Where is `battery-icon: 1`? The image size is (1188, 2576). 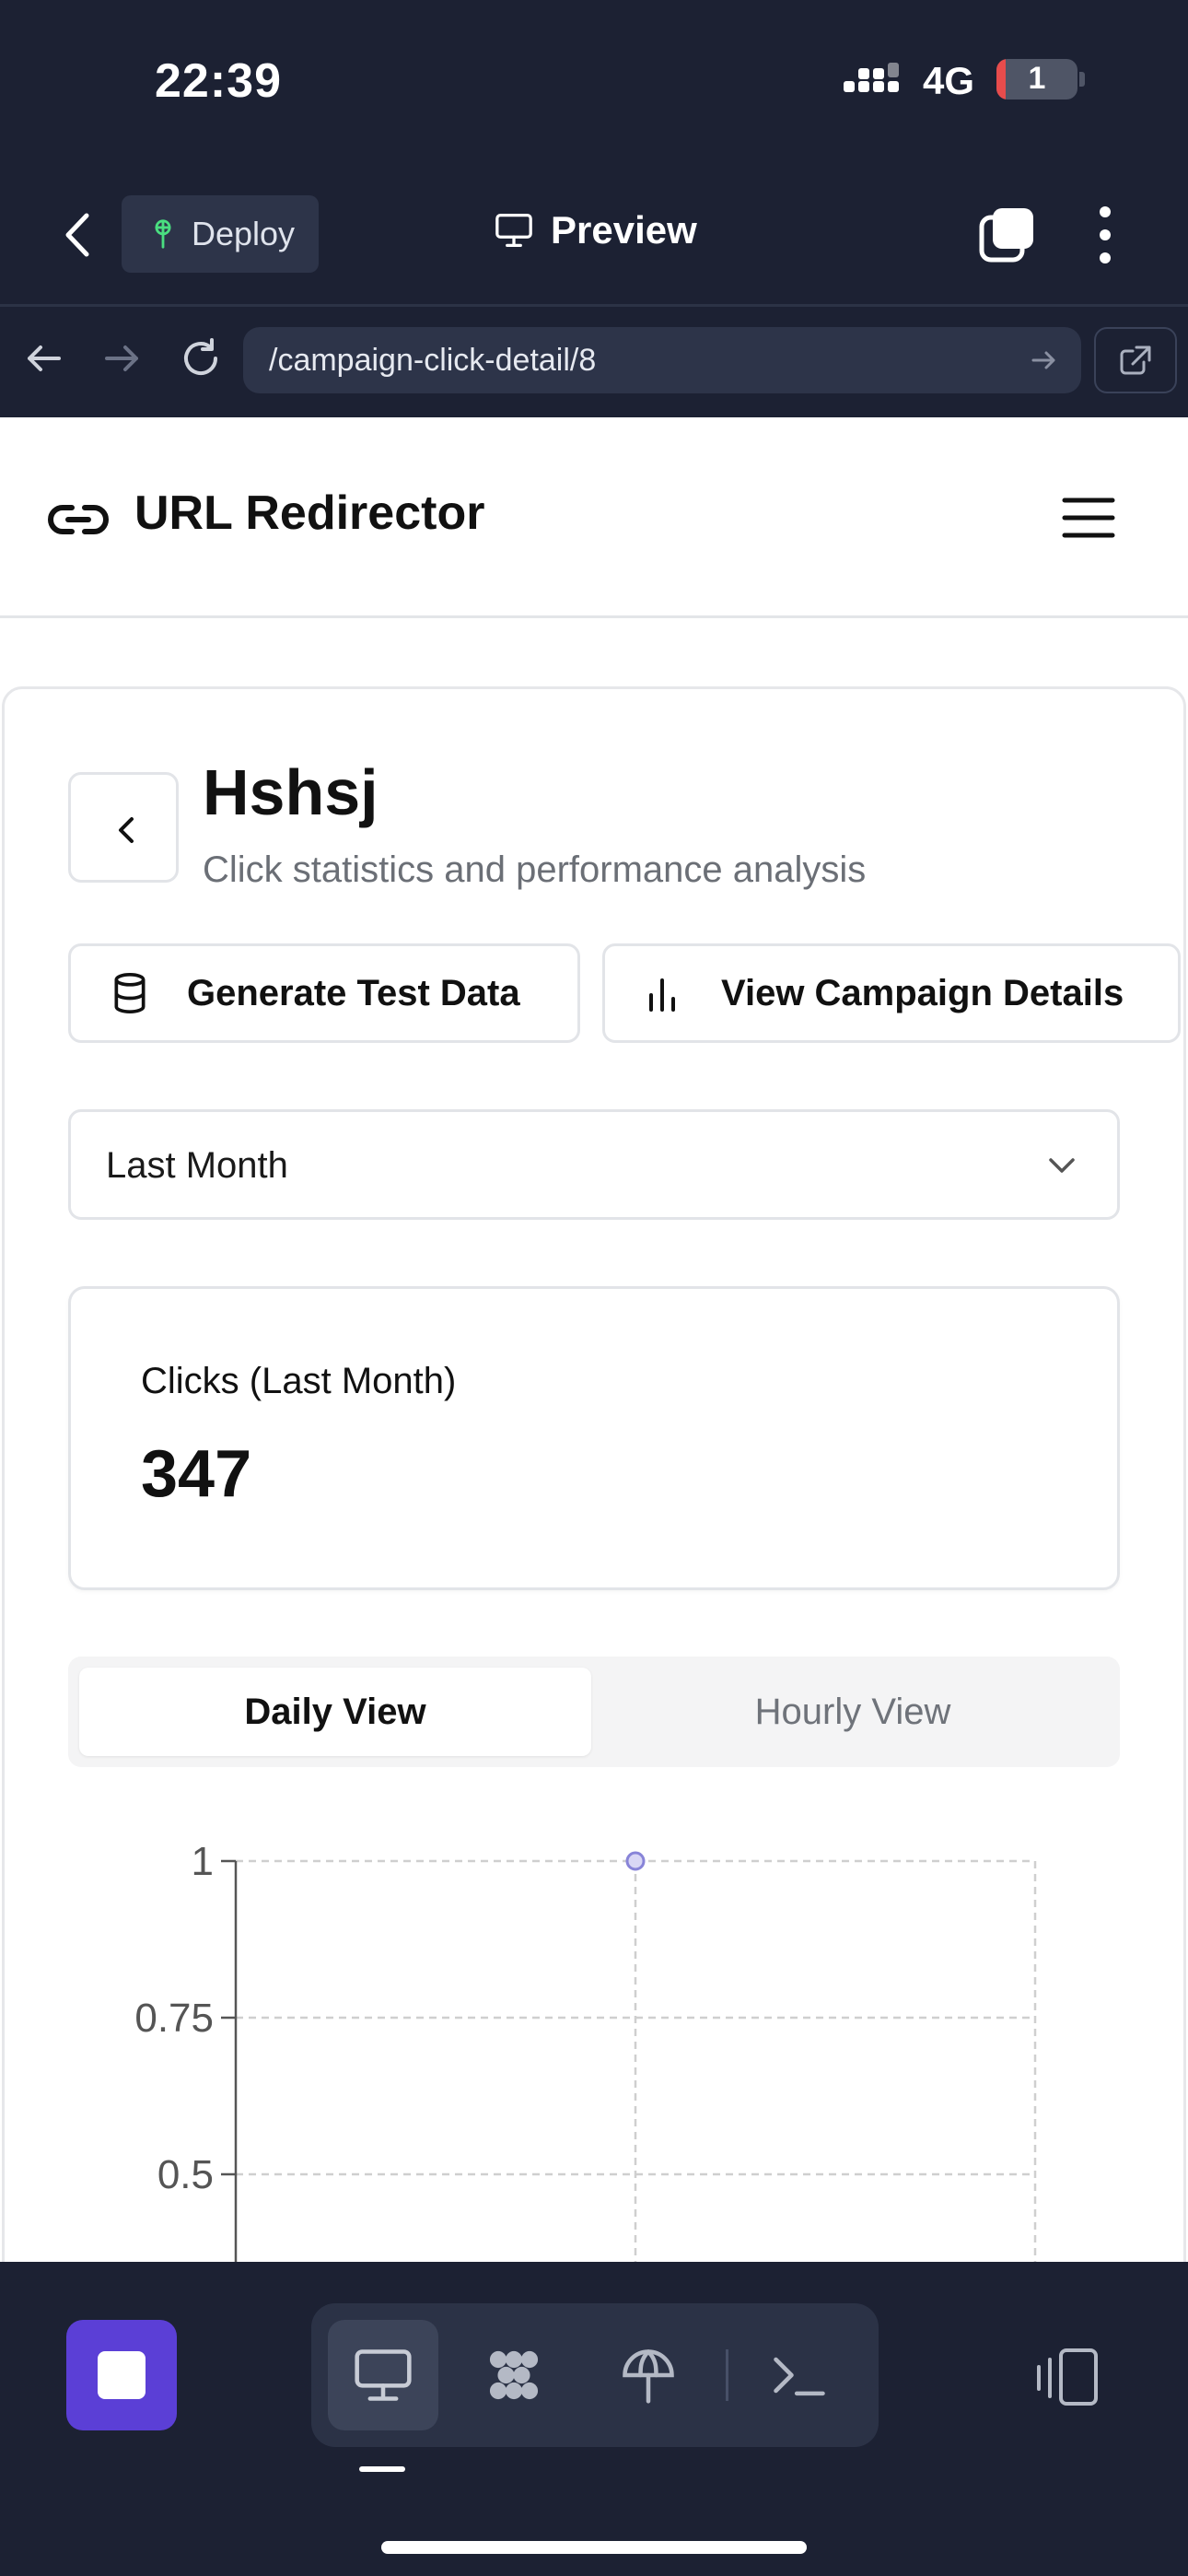 battery-icon: 1 is located at coordinates (1036, 79).